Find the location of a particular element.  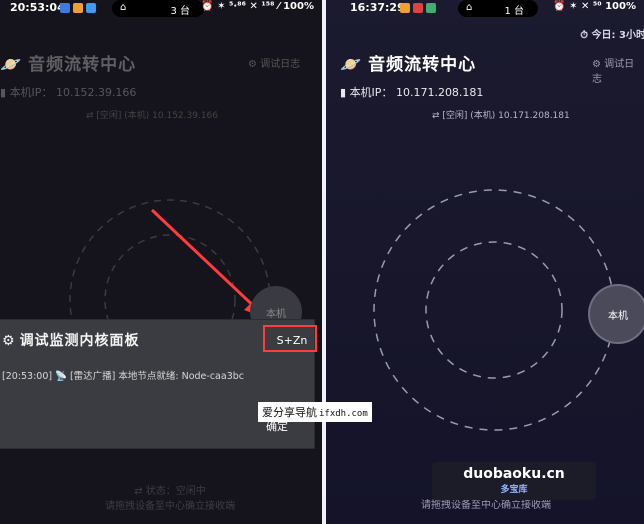

status-indicators: ⏰ ✶ ⁵·⁸⁶ ✕ ¹⁵⁸ ⁄ 100% is located at coordinates (257, 6).